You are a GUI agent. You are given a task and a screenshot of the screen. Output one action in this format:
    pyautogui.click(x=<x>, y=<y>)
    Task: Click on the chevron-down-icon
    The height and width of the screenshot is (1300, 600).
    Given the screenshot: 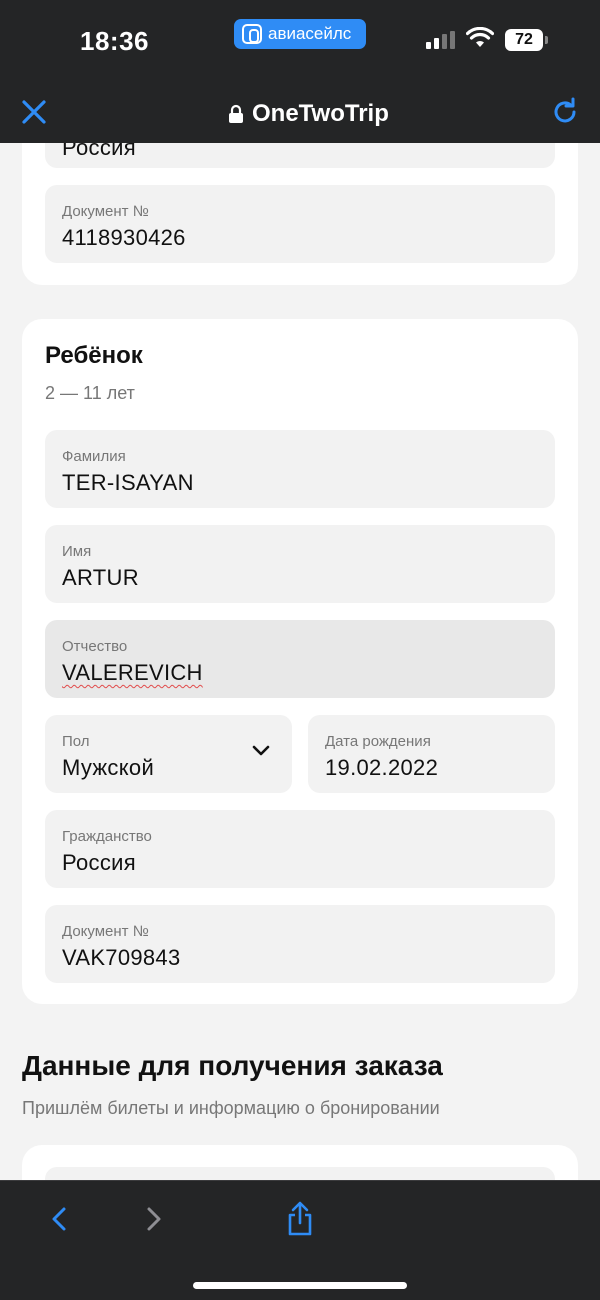 What is the action you would take?
    pyautogui.click(x=261, y=750)
    